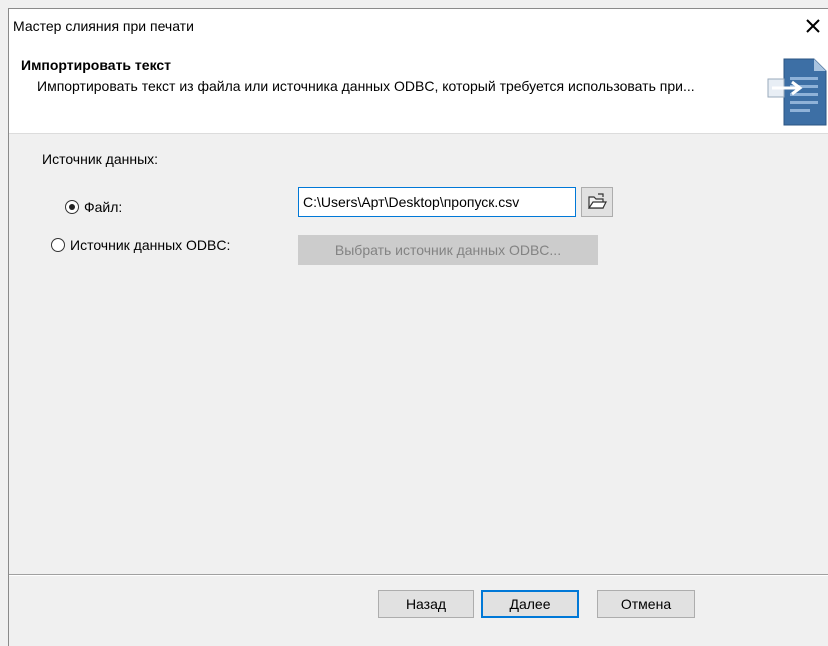  What do you see at coordinates (72, 207) in the screenshot?
I see `file-radio` at bounding box center [72, 207].